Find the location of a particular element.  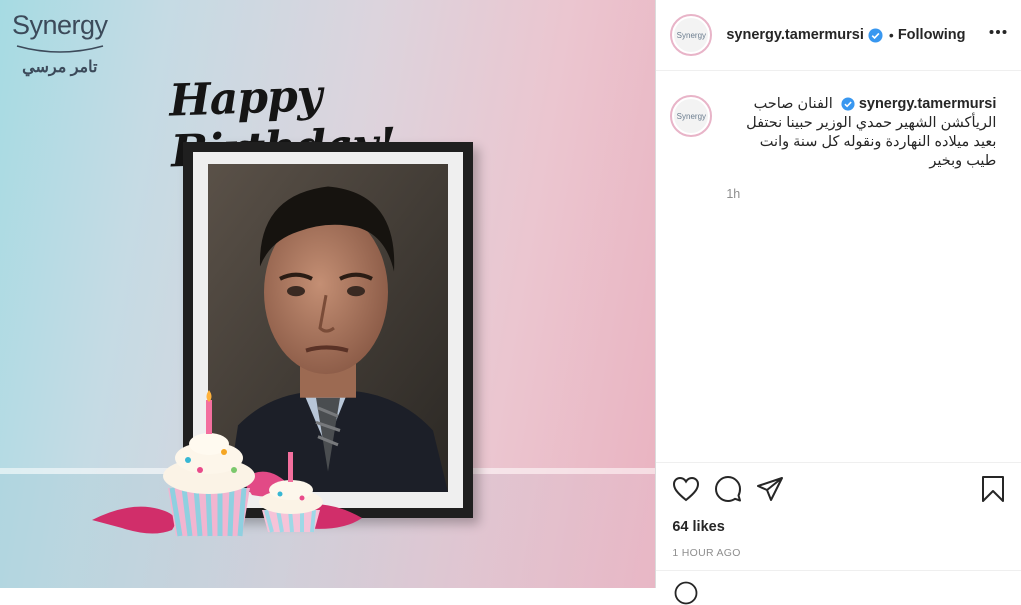

post-timestamp: 1 HOUR AGO is located at coordinates (838, 553).